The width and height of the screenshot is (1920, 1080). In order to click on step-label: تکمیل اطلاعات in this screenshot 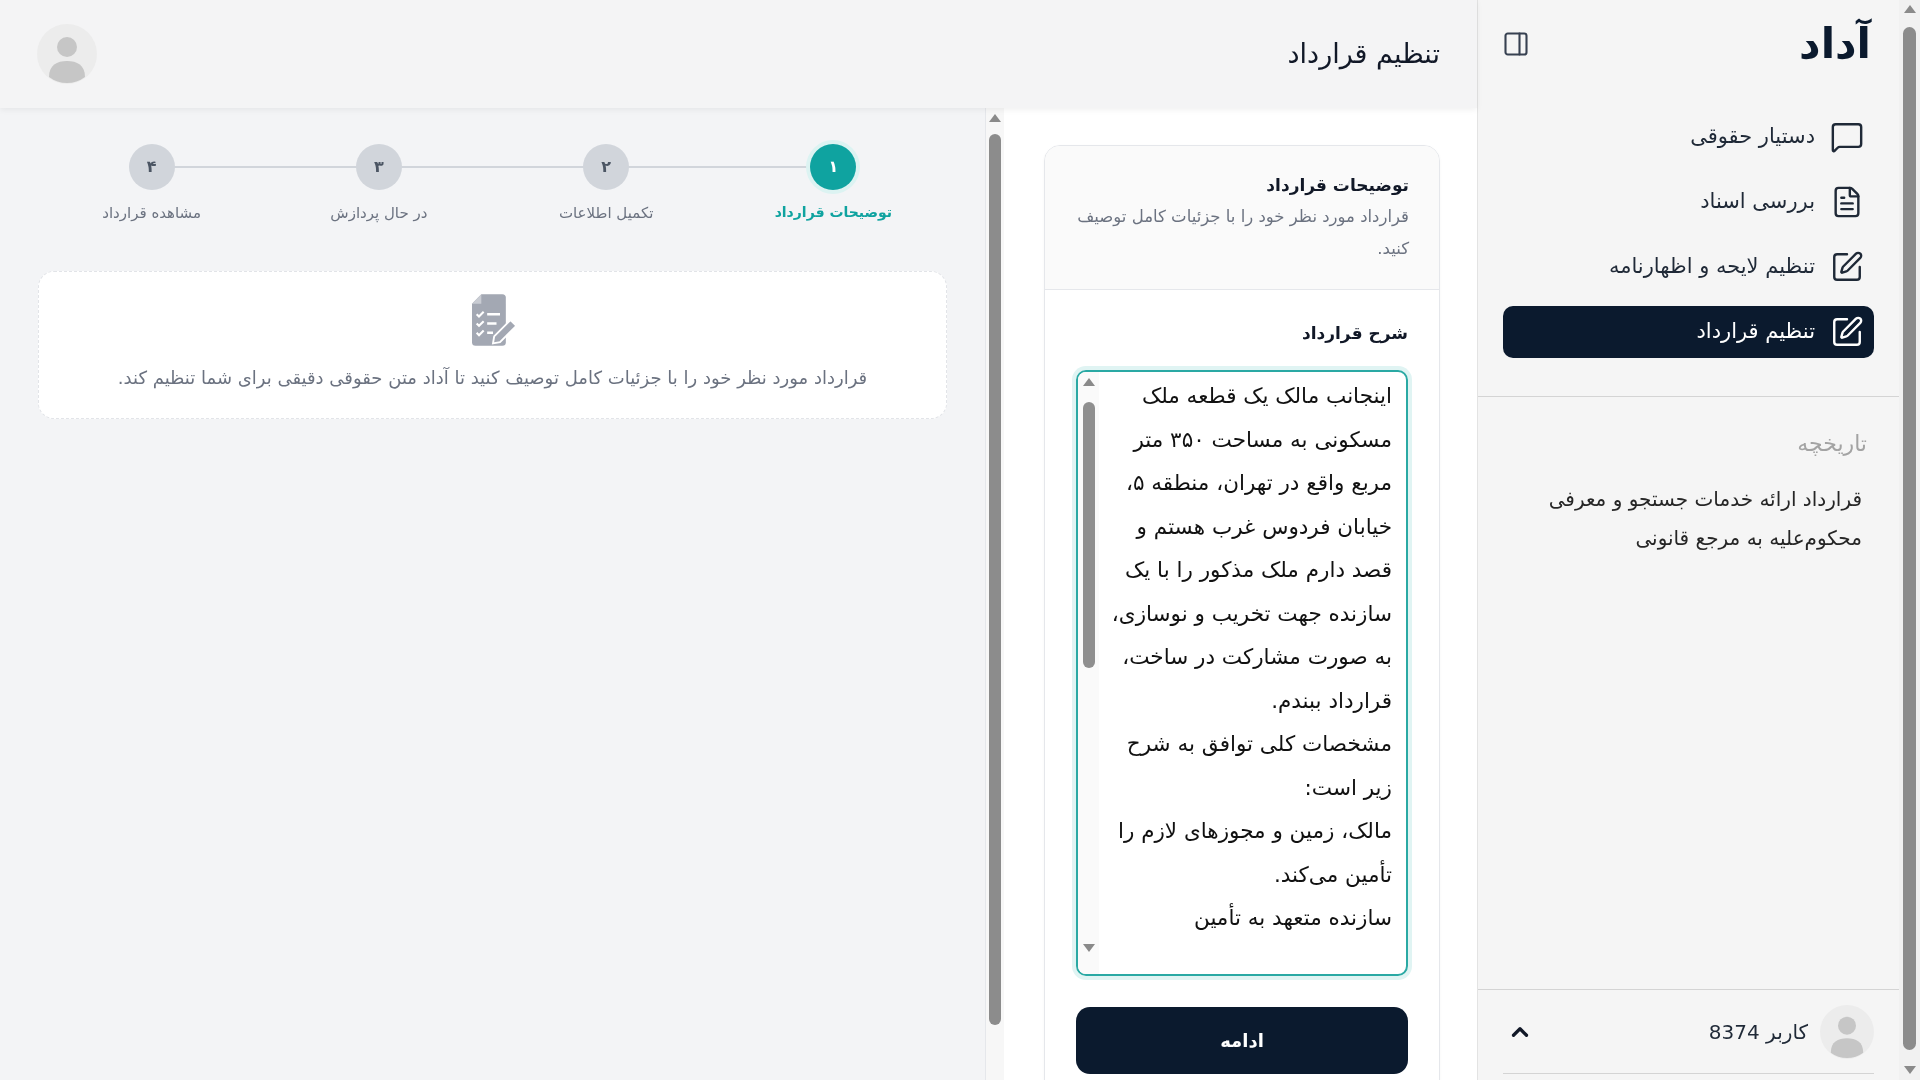, I will do `click(606, 213)`.